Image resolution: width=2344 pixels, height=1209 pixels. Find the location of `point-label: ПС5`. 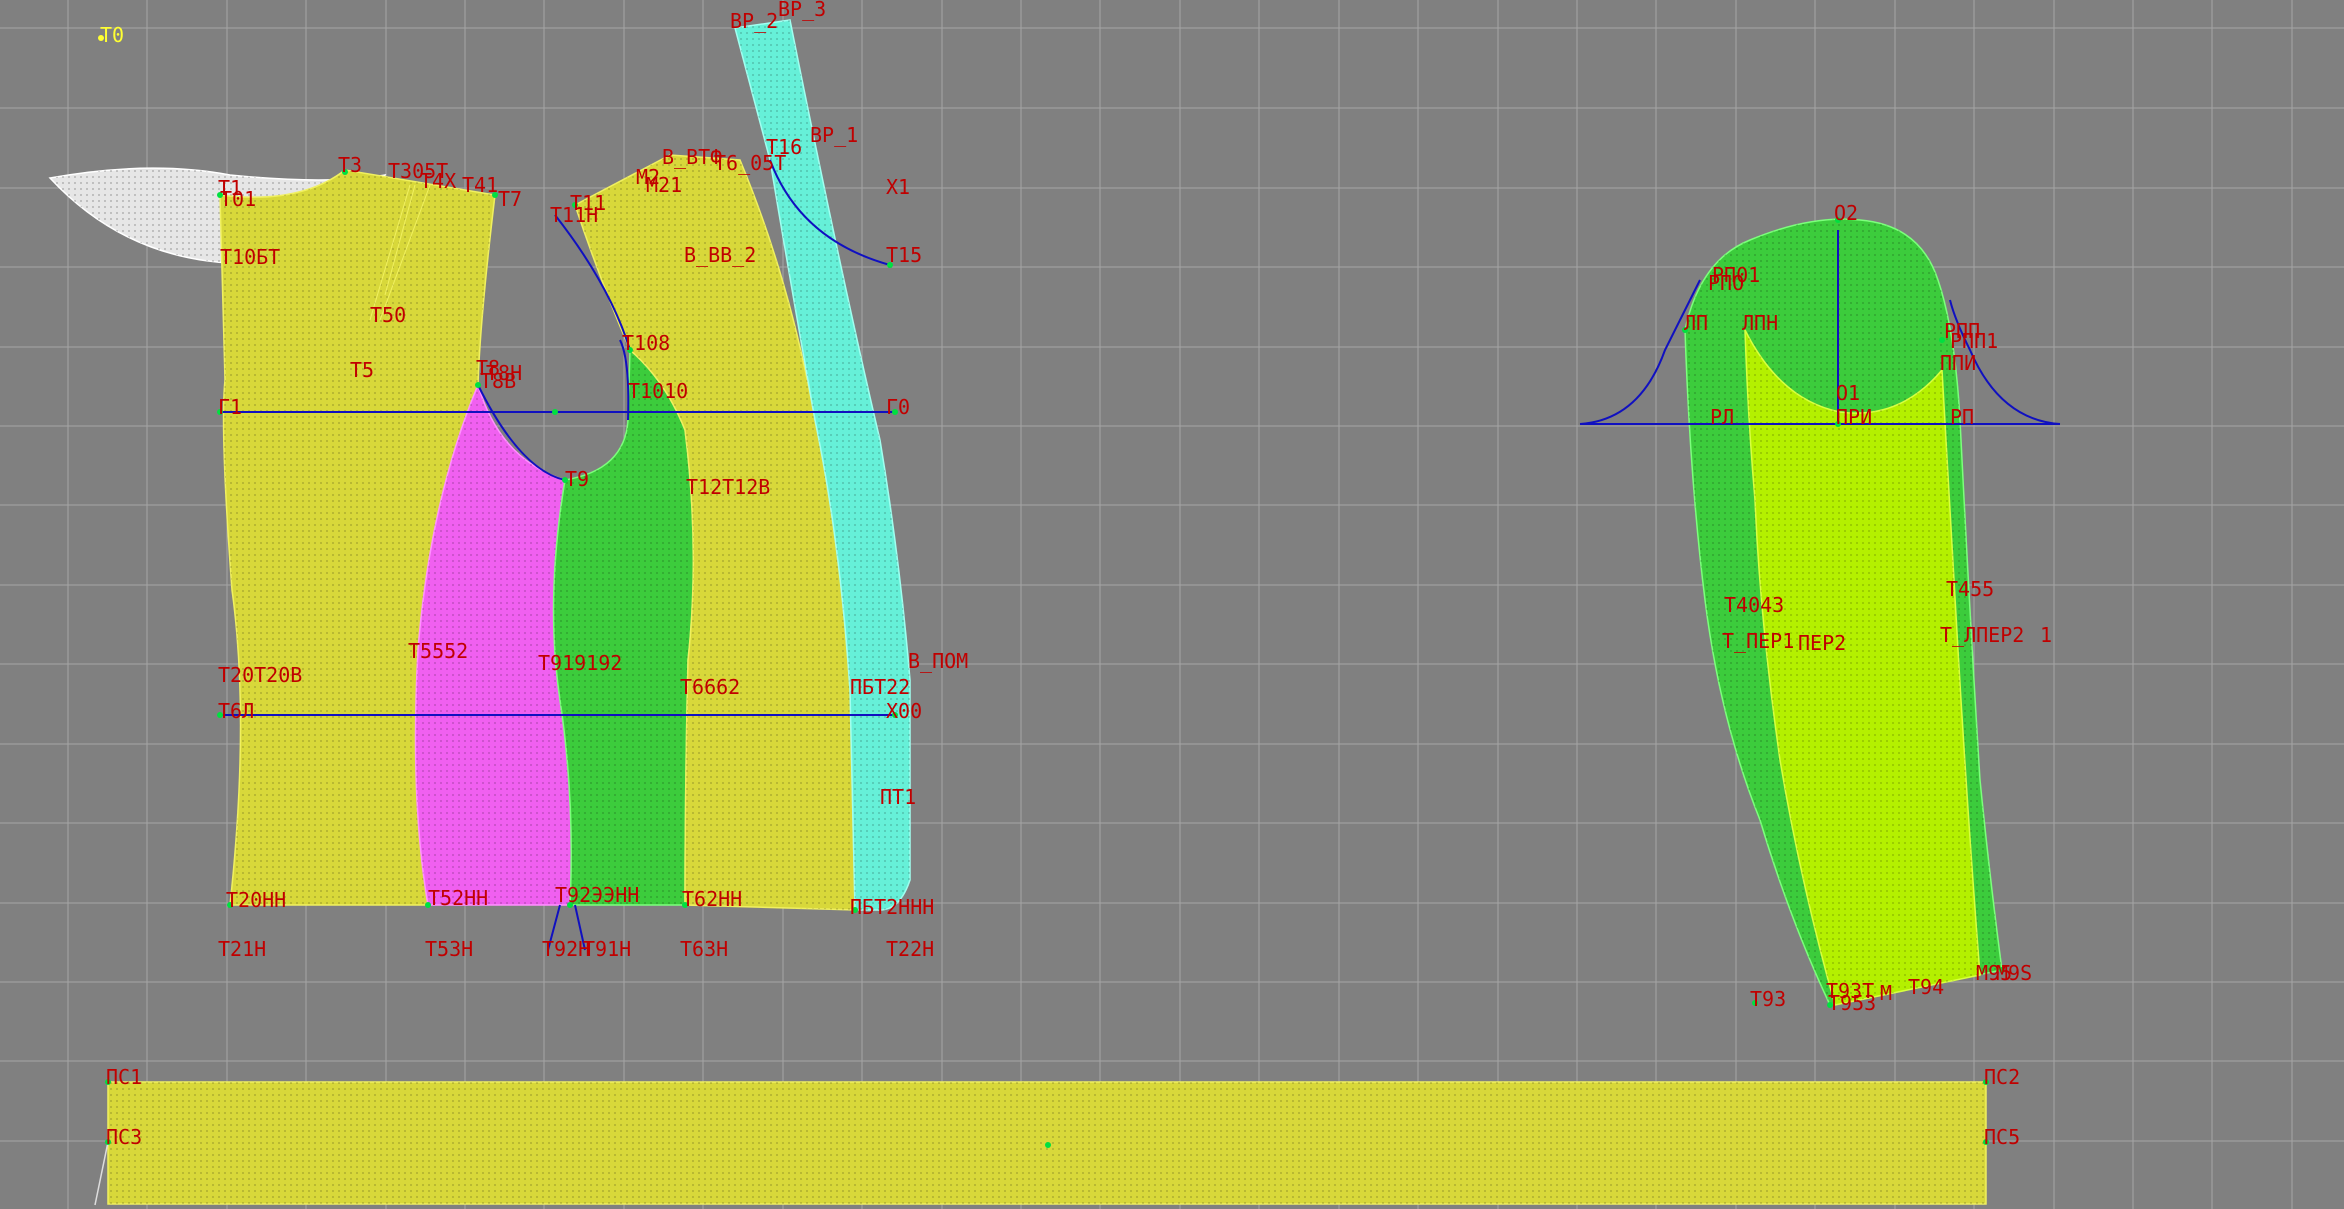

point-label: ПС5 is located at coordinates (2002, 1137).